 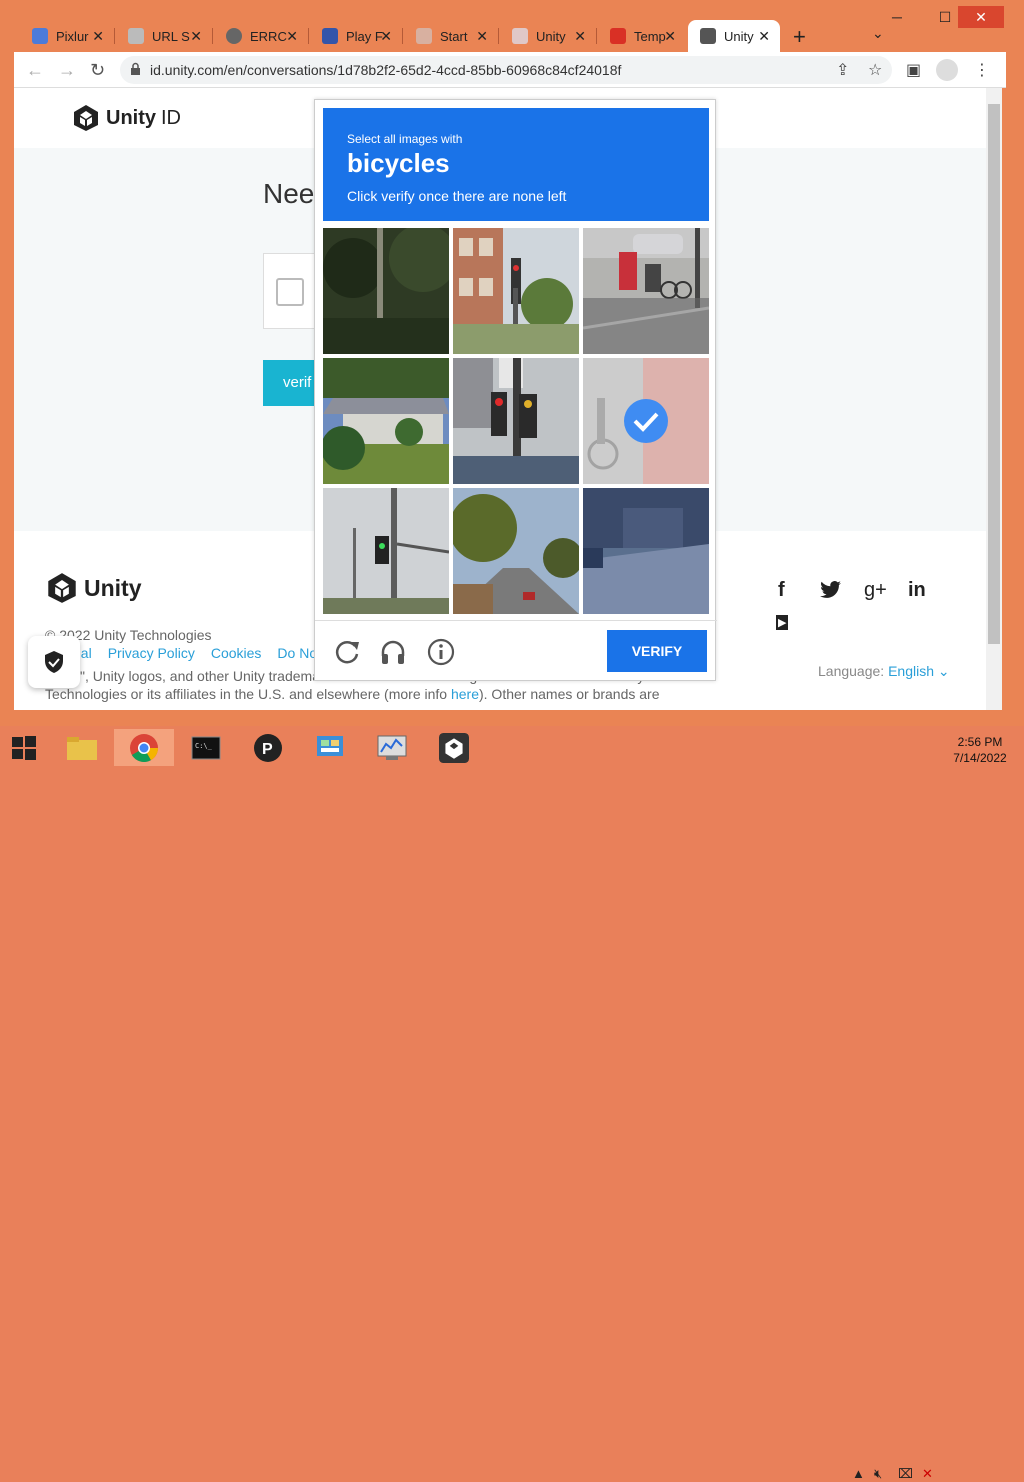 I want to click on security-shield-badge, so click(x=54, y=662).